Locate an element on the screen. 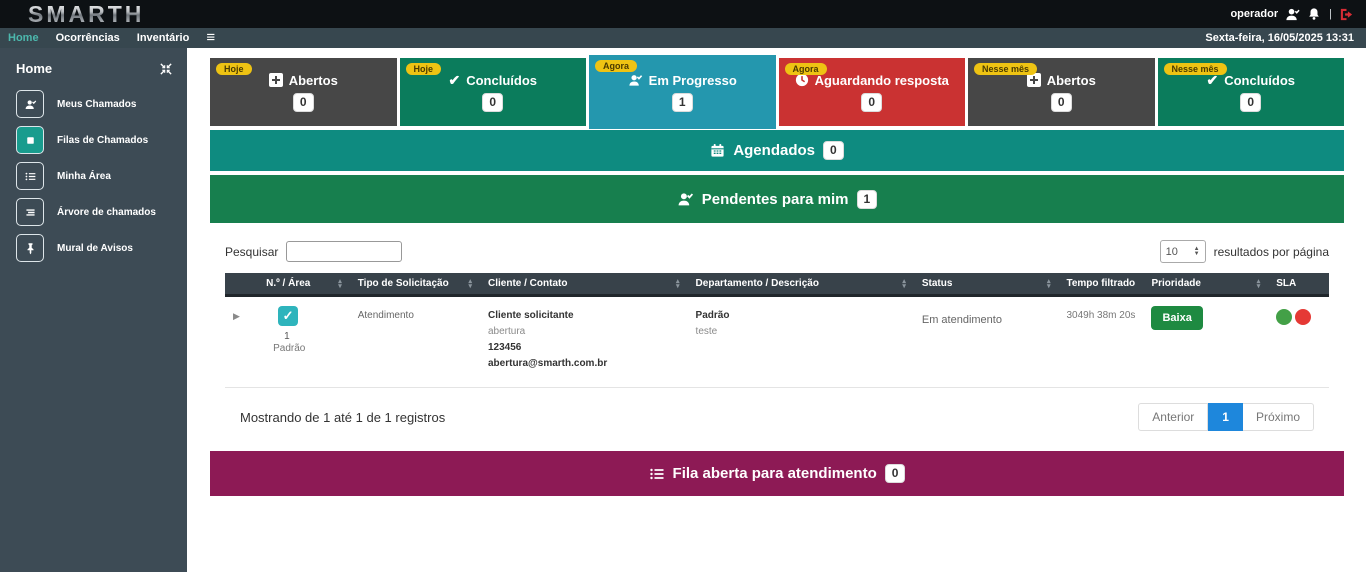 The width and height of the screenshot is (1366, 572). departamento: Padrão is located at coordinates (712, 315).